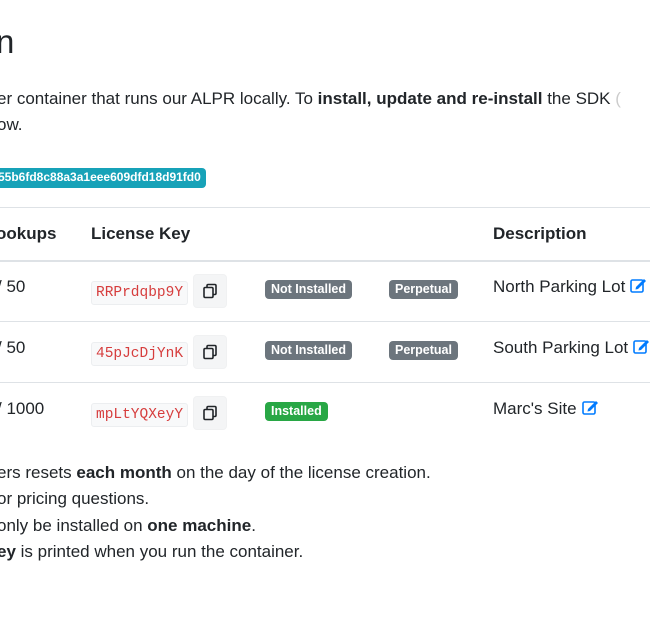  Describe the element at coordinates (140, 293) in the screenshot. I see `license-key-code: RRPrdqbp9Y` at that location.